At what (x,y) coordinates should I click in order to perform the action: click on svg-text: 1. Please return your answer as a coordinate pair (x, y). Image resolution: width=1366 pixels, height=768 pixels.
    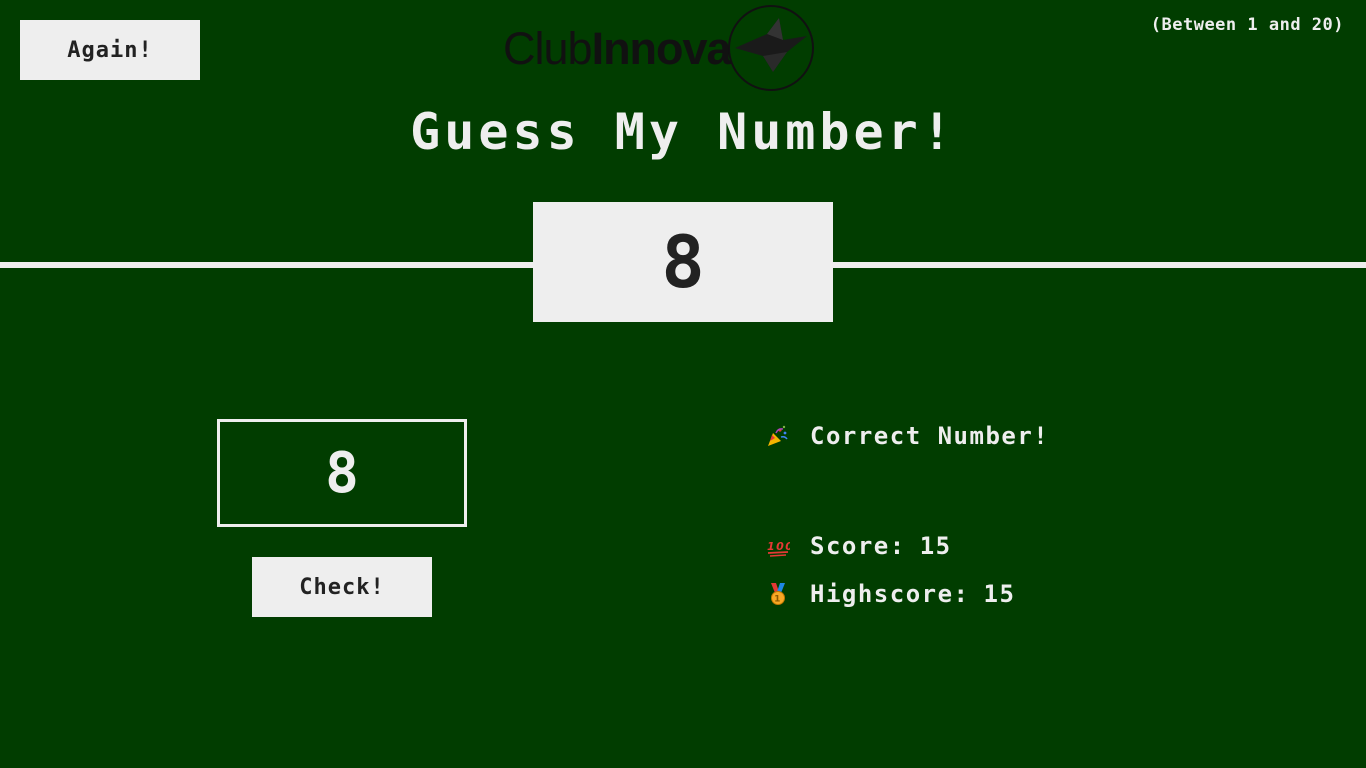
    Looking at the image, I should click on (778, 600).